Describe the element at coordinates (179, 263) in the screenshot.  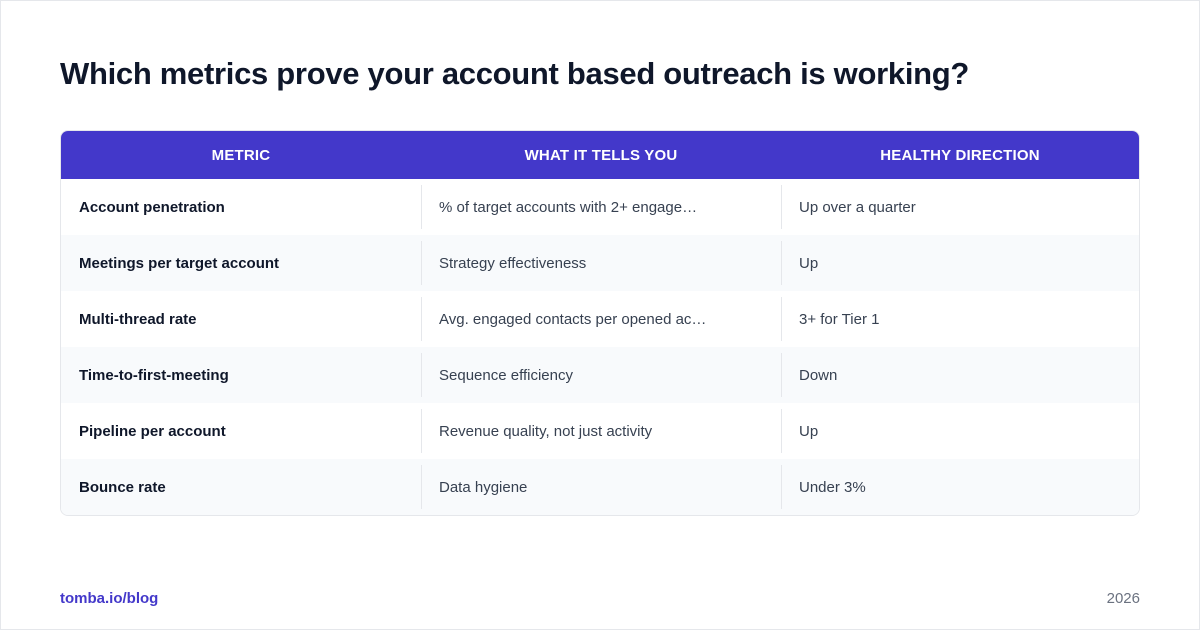
I see `metric-cell: Meetings per target account` at that location.